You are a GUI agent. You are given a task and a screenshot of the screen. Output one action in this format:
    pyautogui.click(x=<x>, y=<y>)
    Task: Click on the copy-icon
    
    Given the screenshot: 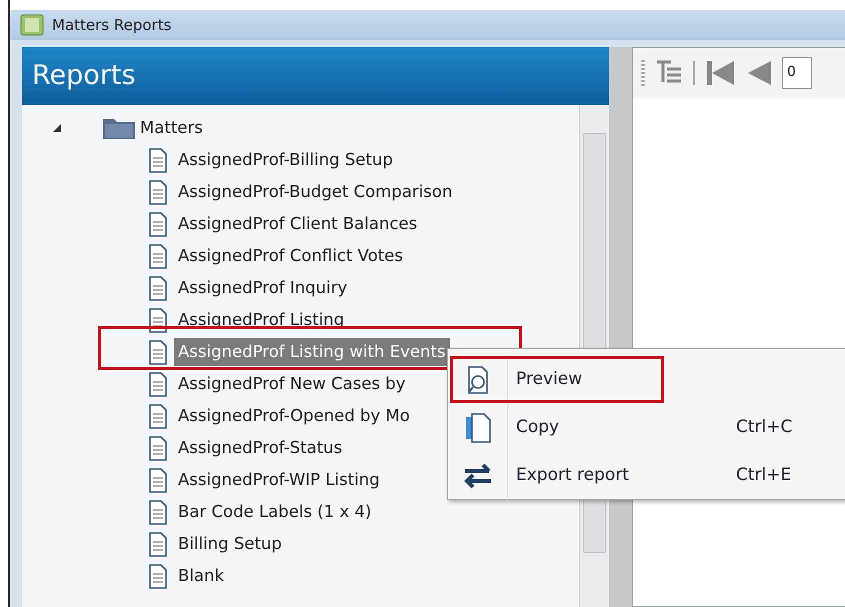 What is the action you would take?
    pyautogui.click(x=478, y=428)
    